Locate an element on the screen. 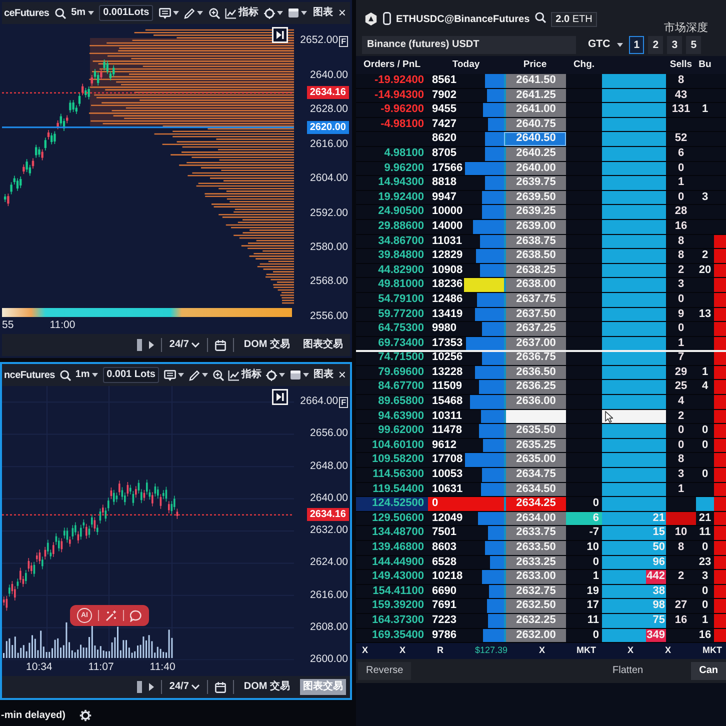 The image size is (726, 726). pnl-cell-text: 164.37300 is located at coordinates (398, 621).